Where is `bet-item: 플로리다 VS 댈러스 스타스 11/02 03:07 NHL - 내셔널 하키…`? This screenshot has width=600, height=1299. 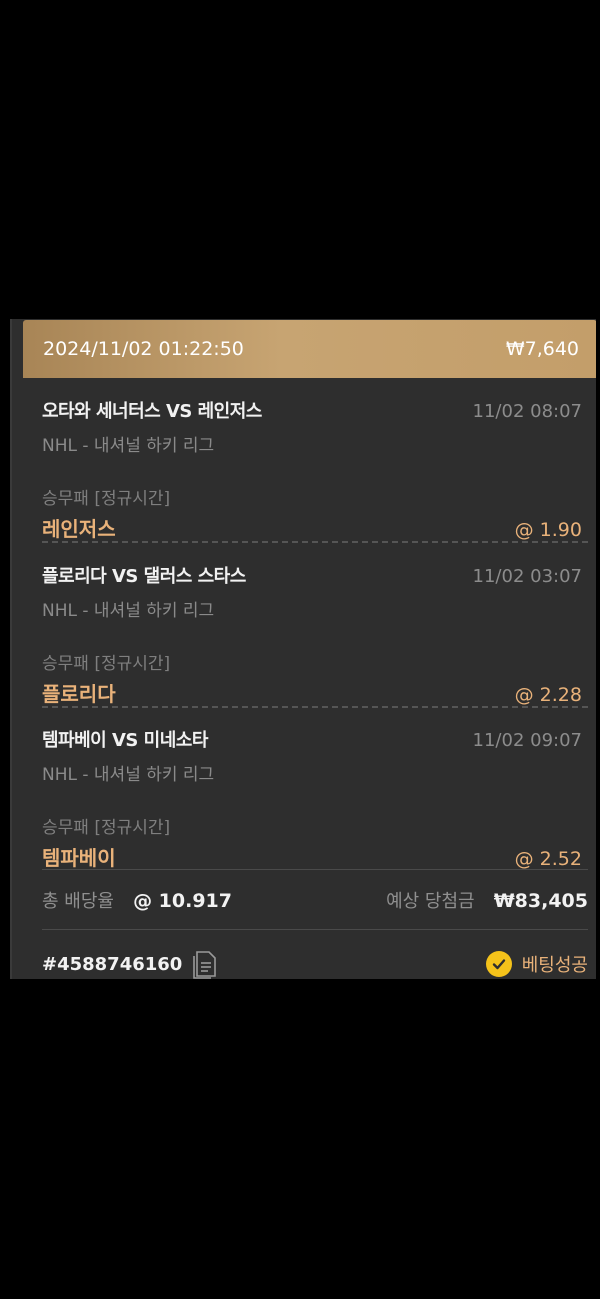
bet-item: 플로리다 VS 댈러스 스타스 11/02 03:07 NHL - 내셔널 하키… is located at coordinates (312, 634).